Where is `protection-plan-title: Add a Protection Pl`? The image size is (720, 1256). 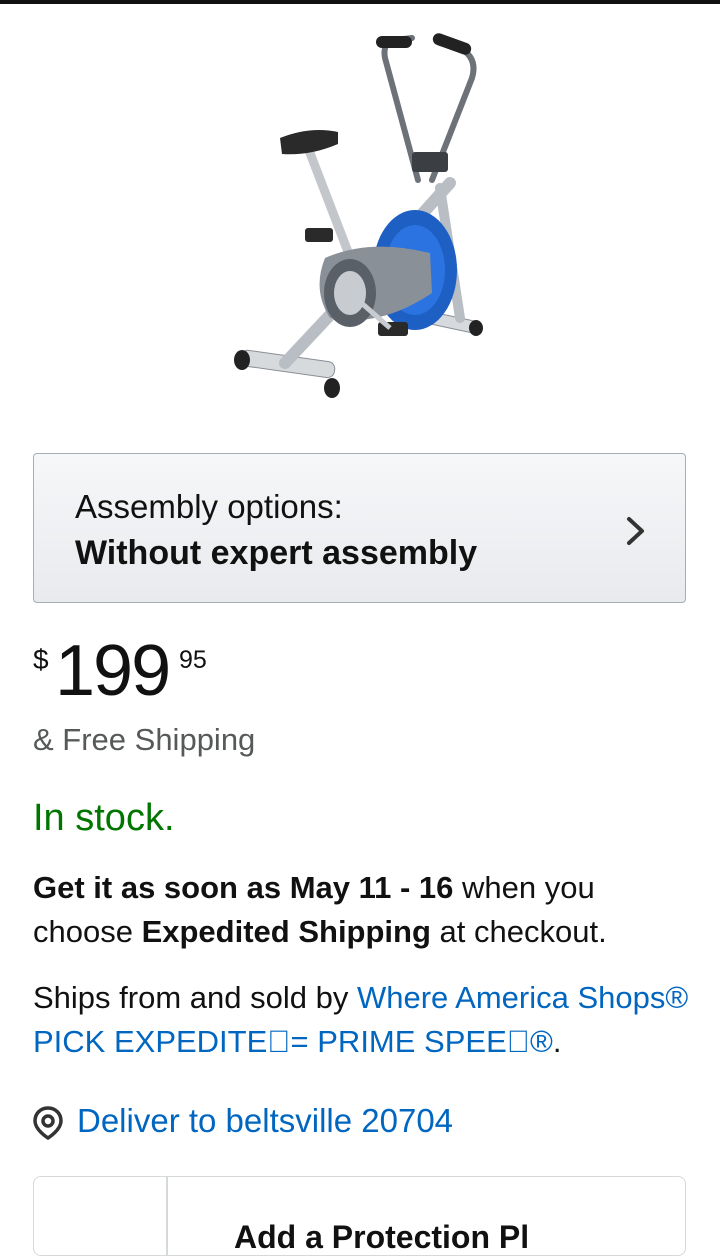
protection-plan-title: Add a Protection Pl is located at coordinates (382, 1237).